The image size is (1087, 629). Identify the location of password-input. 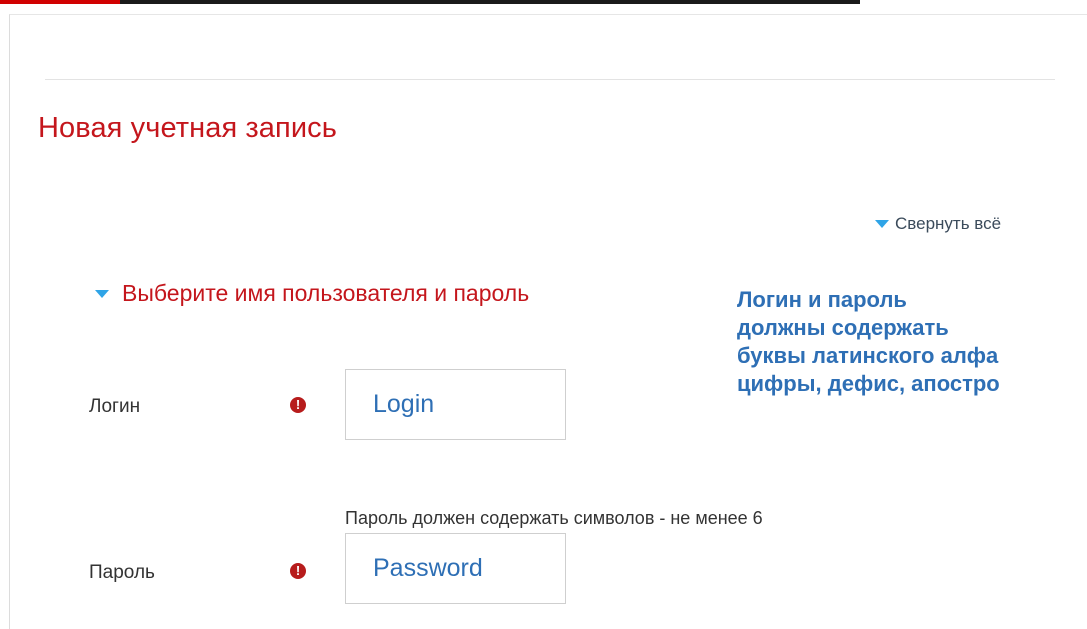
(455, 568).